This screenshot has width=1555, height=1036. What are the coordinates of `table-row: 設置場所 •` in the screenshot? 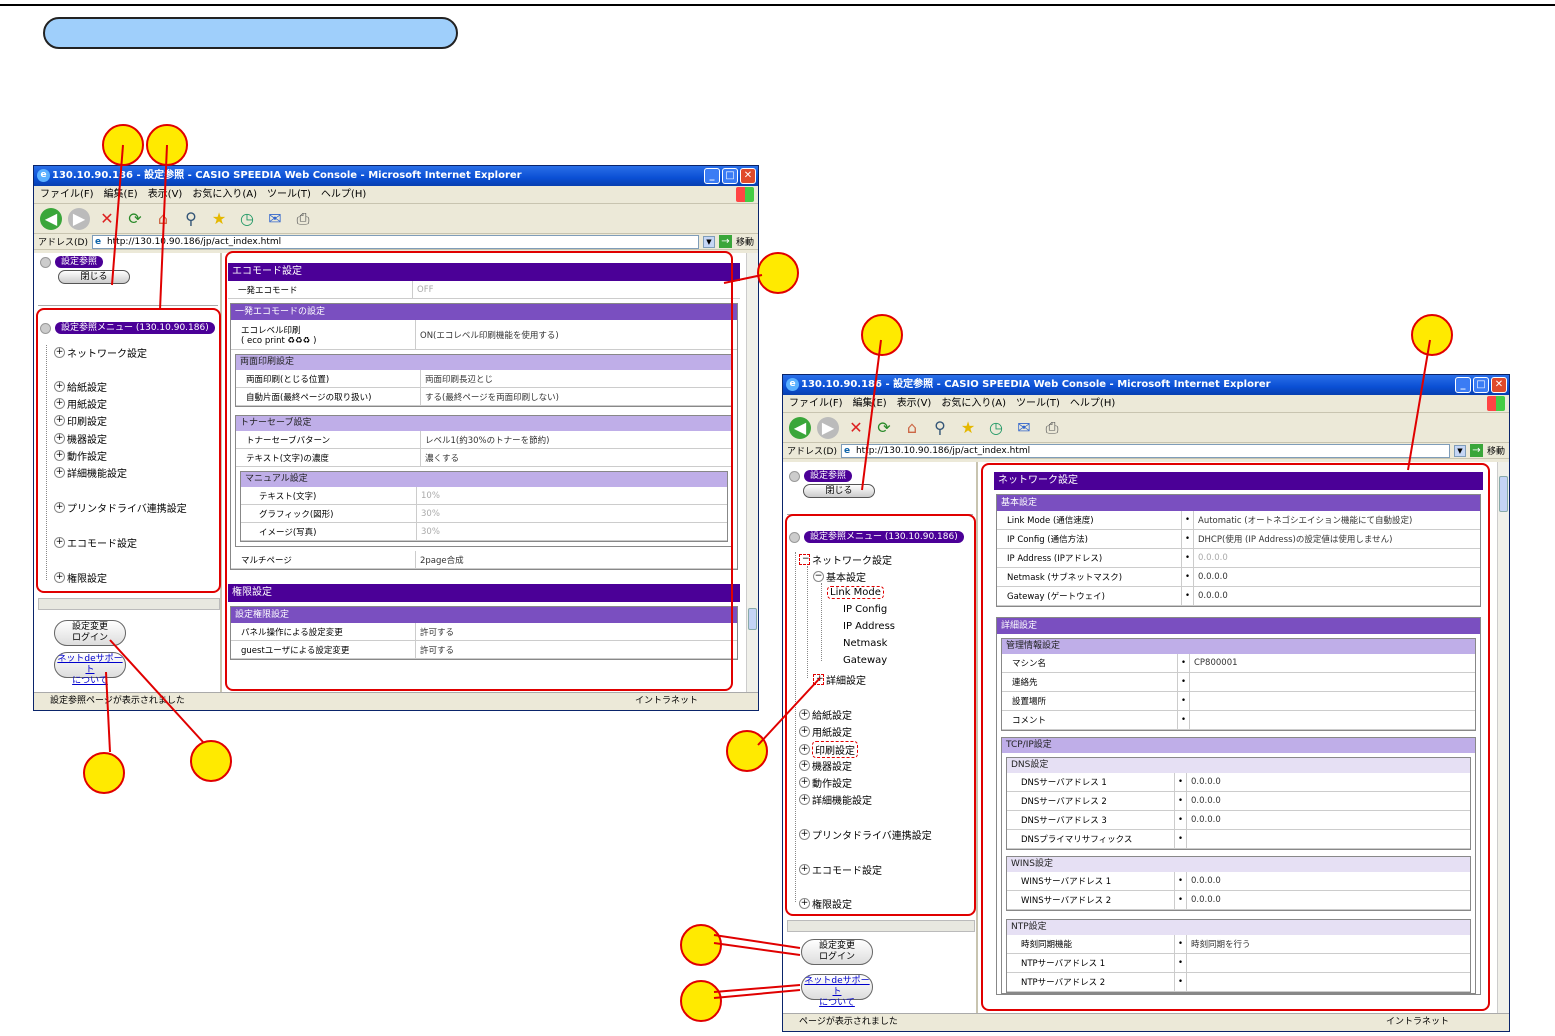 It's located at (1238, 701).